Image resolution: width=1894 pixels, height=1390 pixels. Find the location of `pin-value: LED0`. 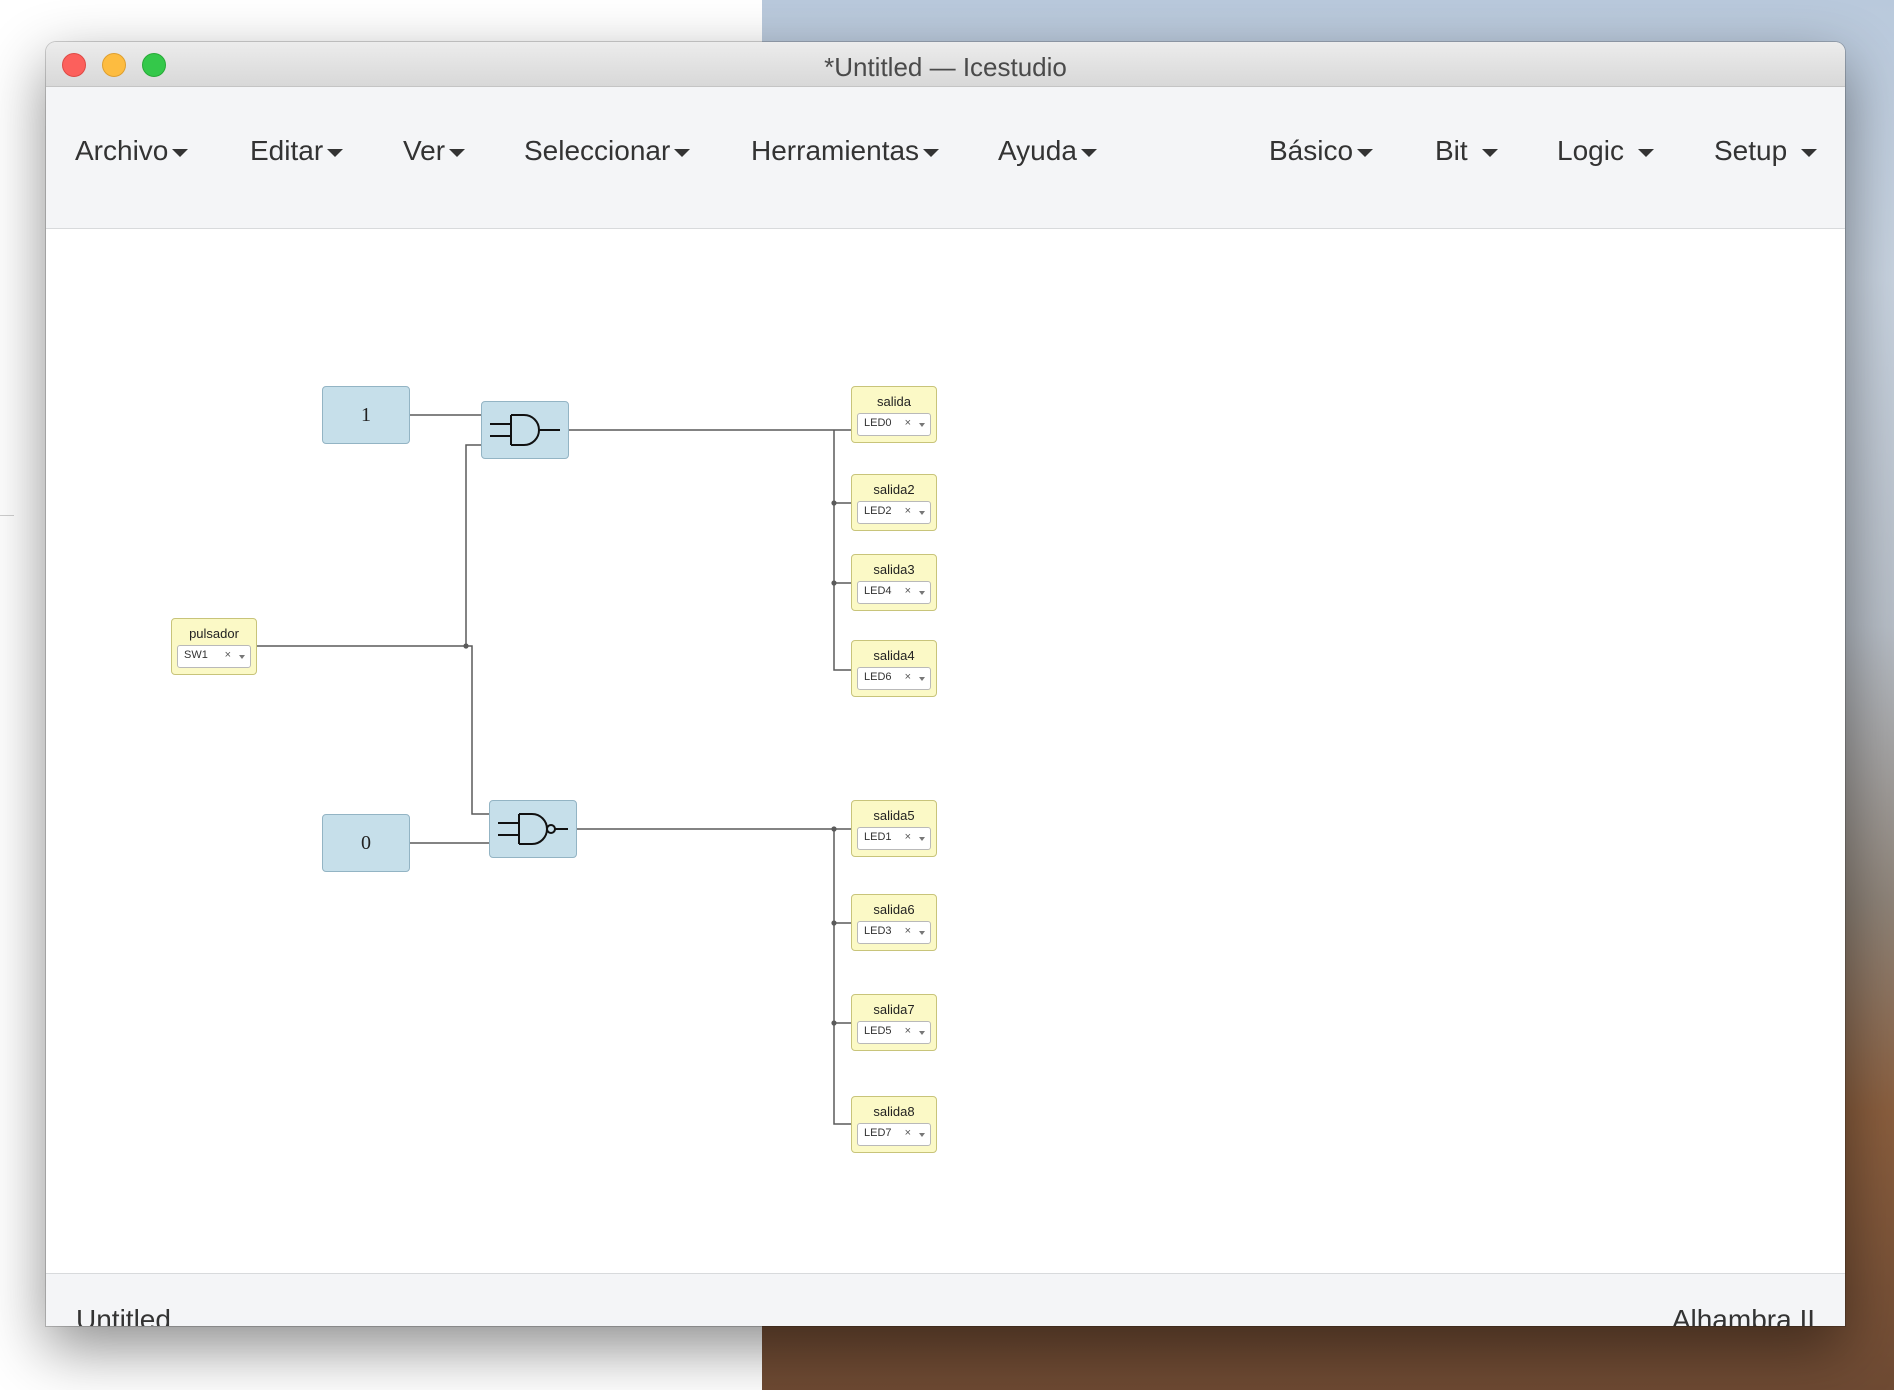

pin-value: LED0 is located at coordinates (878, 423).